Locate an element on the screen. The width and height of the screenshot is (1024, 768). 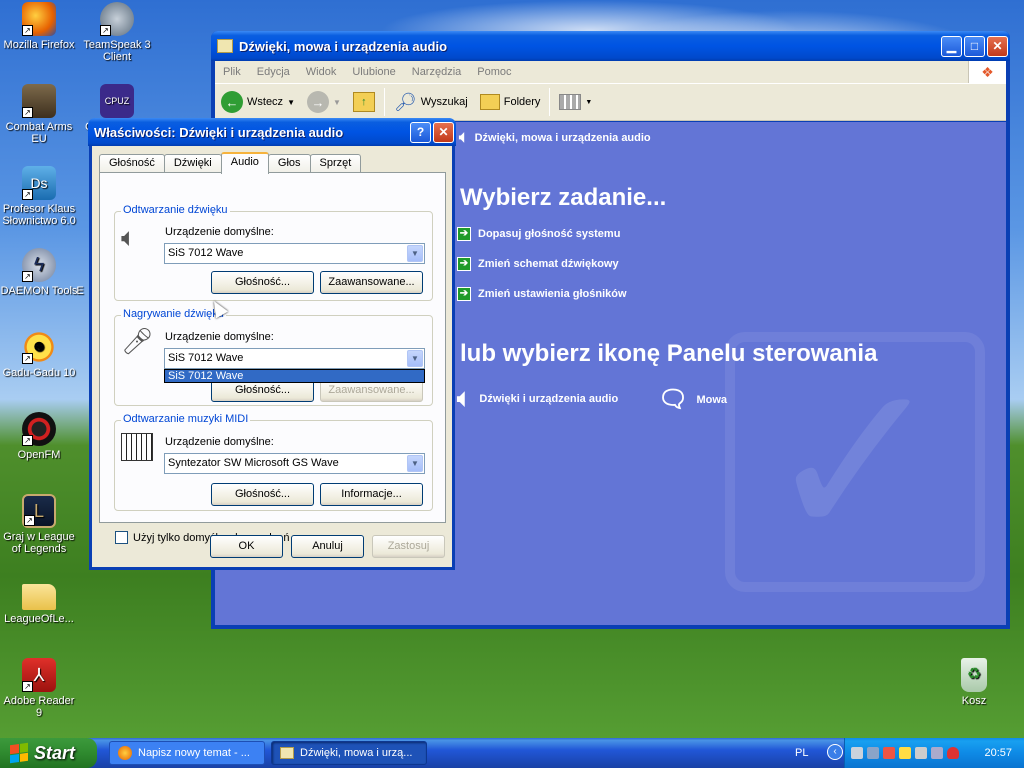
desktop-icon-league: L ↗ Graj w League of Legends is located at coordinates (39, 524).